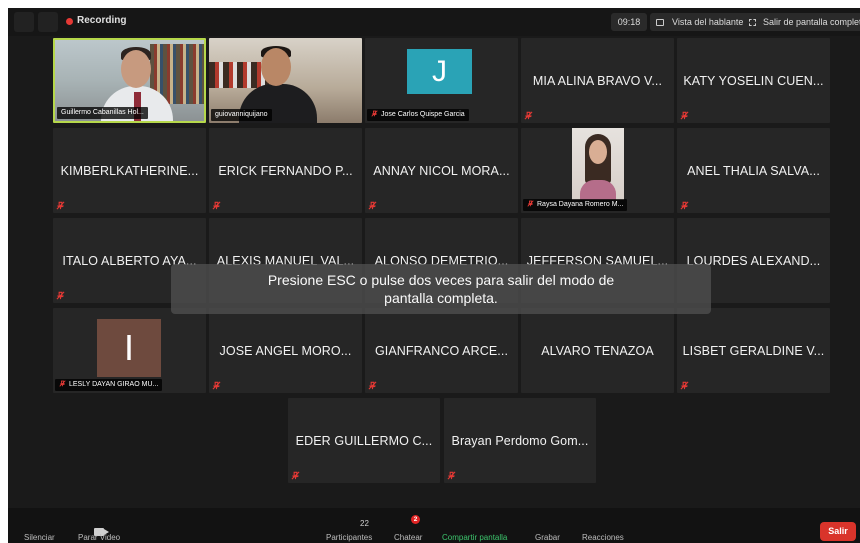 This screenshot has height=543, width=860. I want to click on participants-count: 22, so click(364, 523).